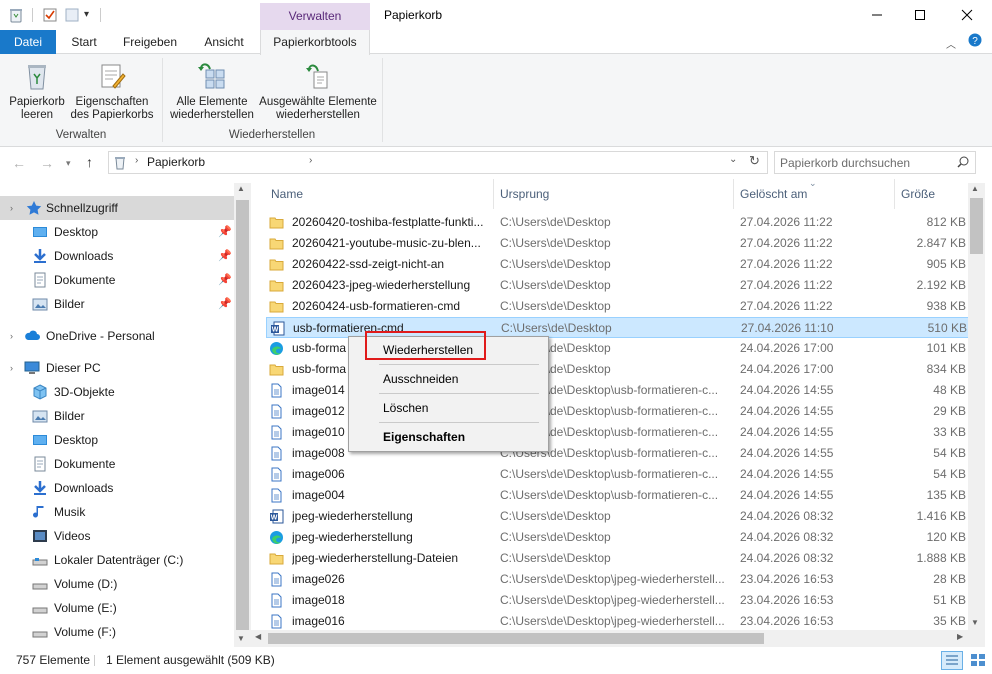  What do you see at coordinates (176, 162) in the screenshot?
I see `breadcrumb: Papierkorb` at bounding box center [176, 162].